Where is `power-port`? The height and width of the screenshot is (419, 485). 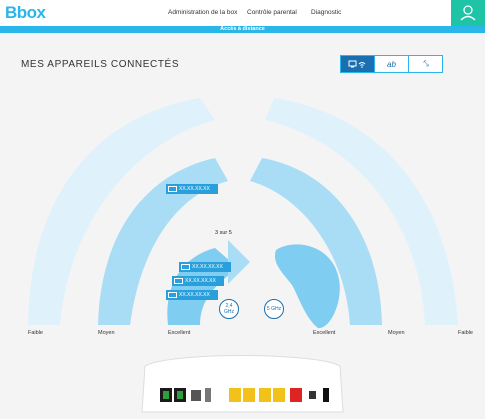
power-port is located at coordinates (312, 395).